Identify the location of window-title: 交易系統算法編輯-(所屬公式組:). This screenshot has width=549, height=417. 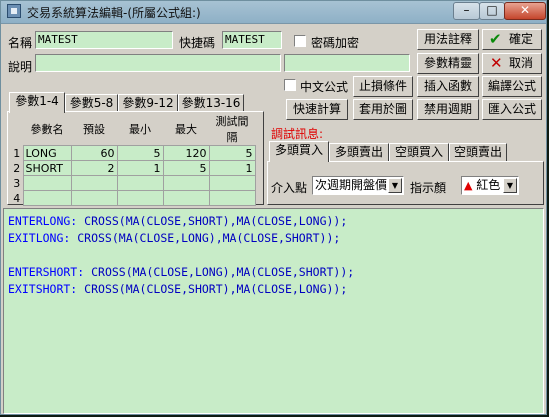
(114, 13).